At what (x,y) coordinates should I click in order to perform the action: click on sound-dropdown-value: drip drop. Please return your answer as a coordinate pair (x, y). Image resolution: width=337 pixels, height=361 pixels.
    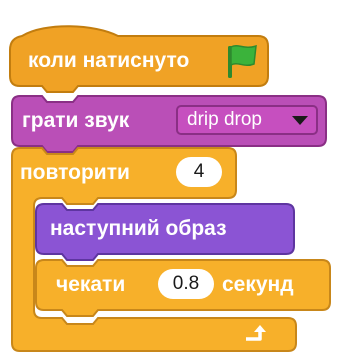
    Looking at the image, I should click on (224, 119).